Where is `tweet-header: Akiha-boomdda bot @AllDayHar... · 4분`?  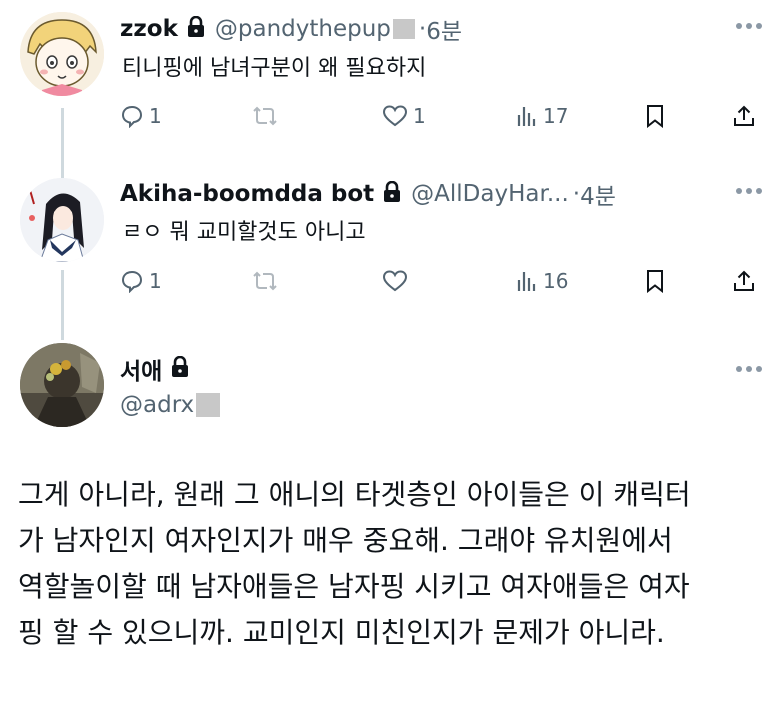
tweet-header: Akiha-boomdda bot @AllDayHar... · 4분 is located at coordinates (368, 194).